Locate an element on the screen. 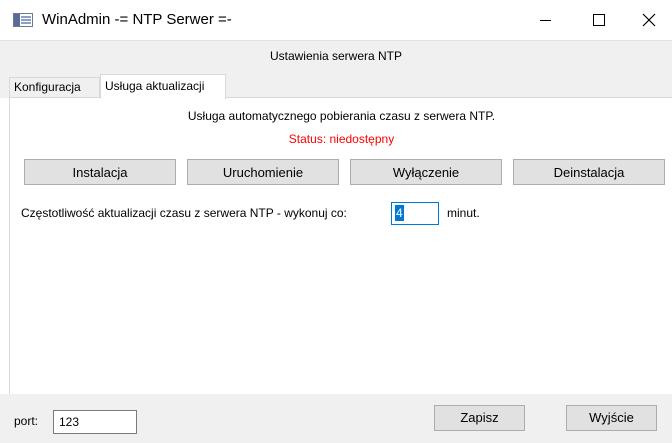  close-icon is located at coordinates (649, 20).